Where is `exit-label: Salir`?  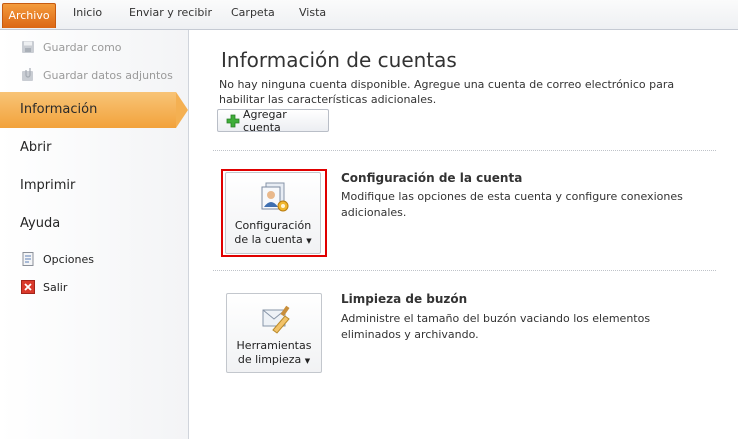
exit-label: Salir is located at coordinates (55, 287).